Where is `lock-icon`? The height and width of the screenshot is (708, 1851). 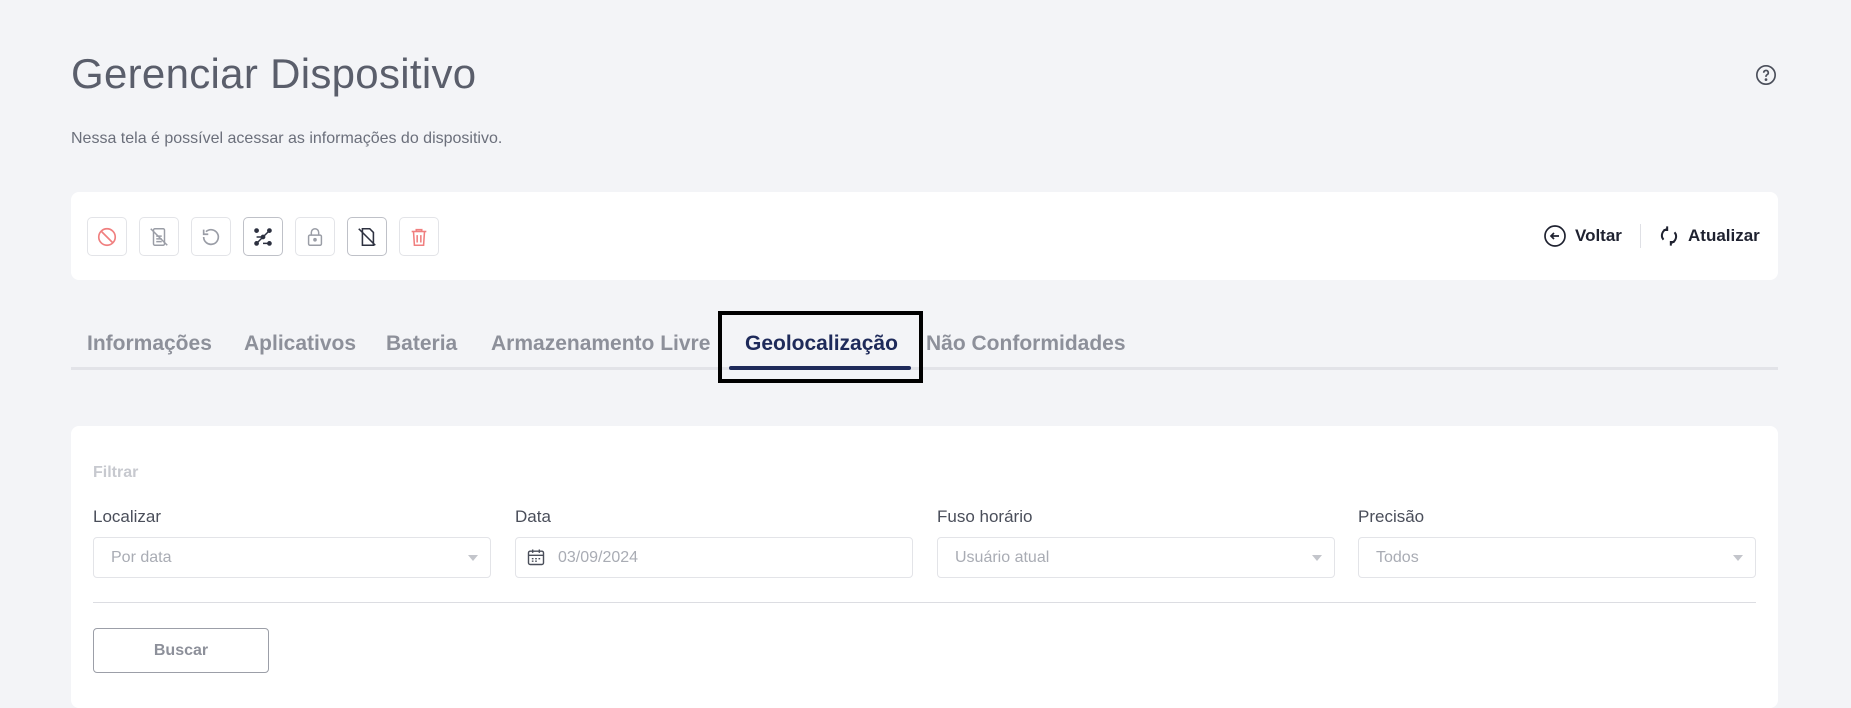 lock-icon is located at coordinates (315, 236).